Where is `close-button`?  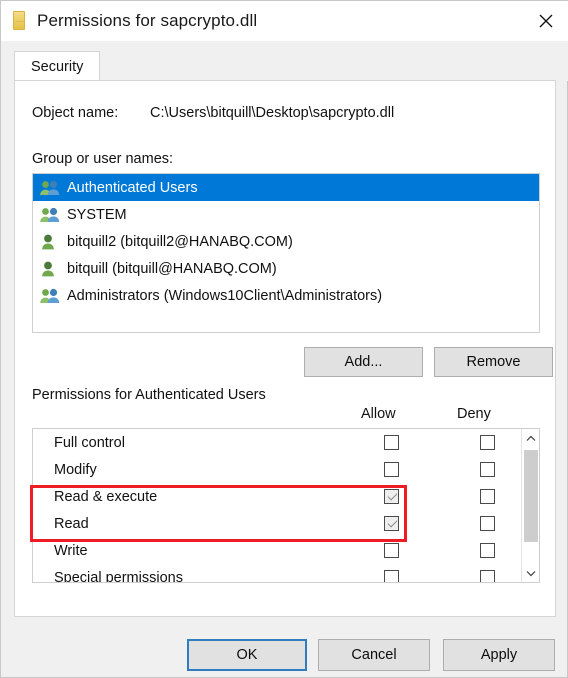
close-button is located at coordinates (545, 21).